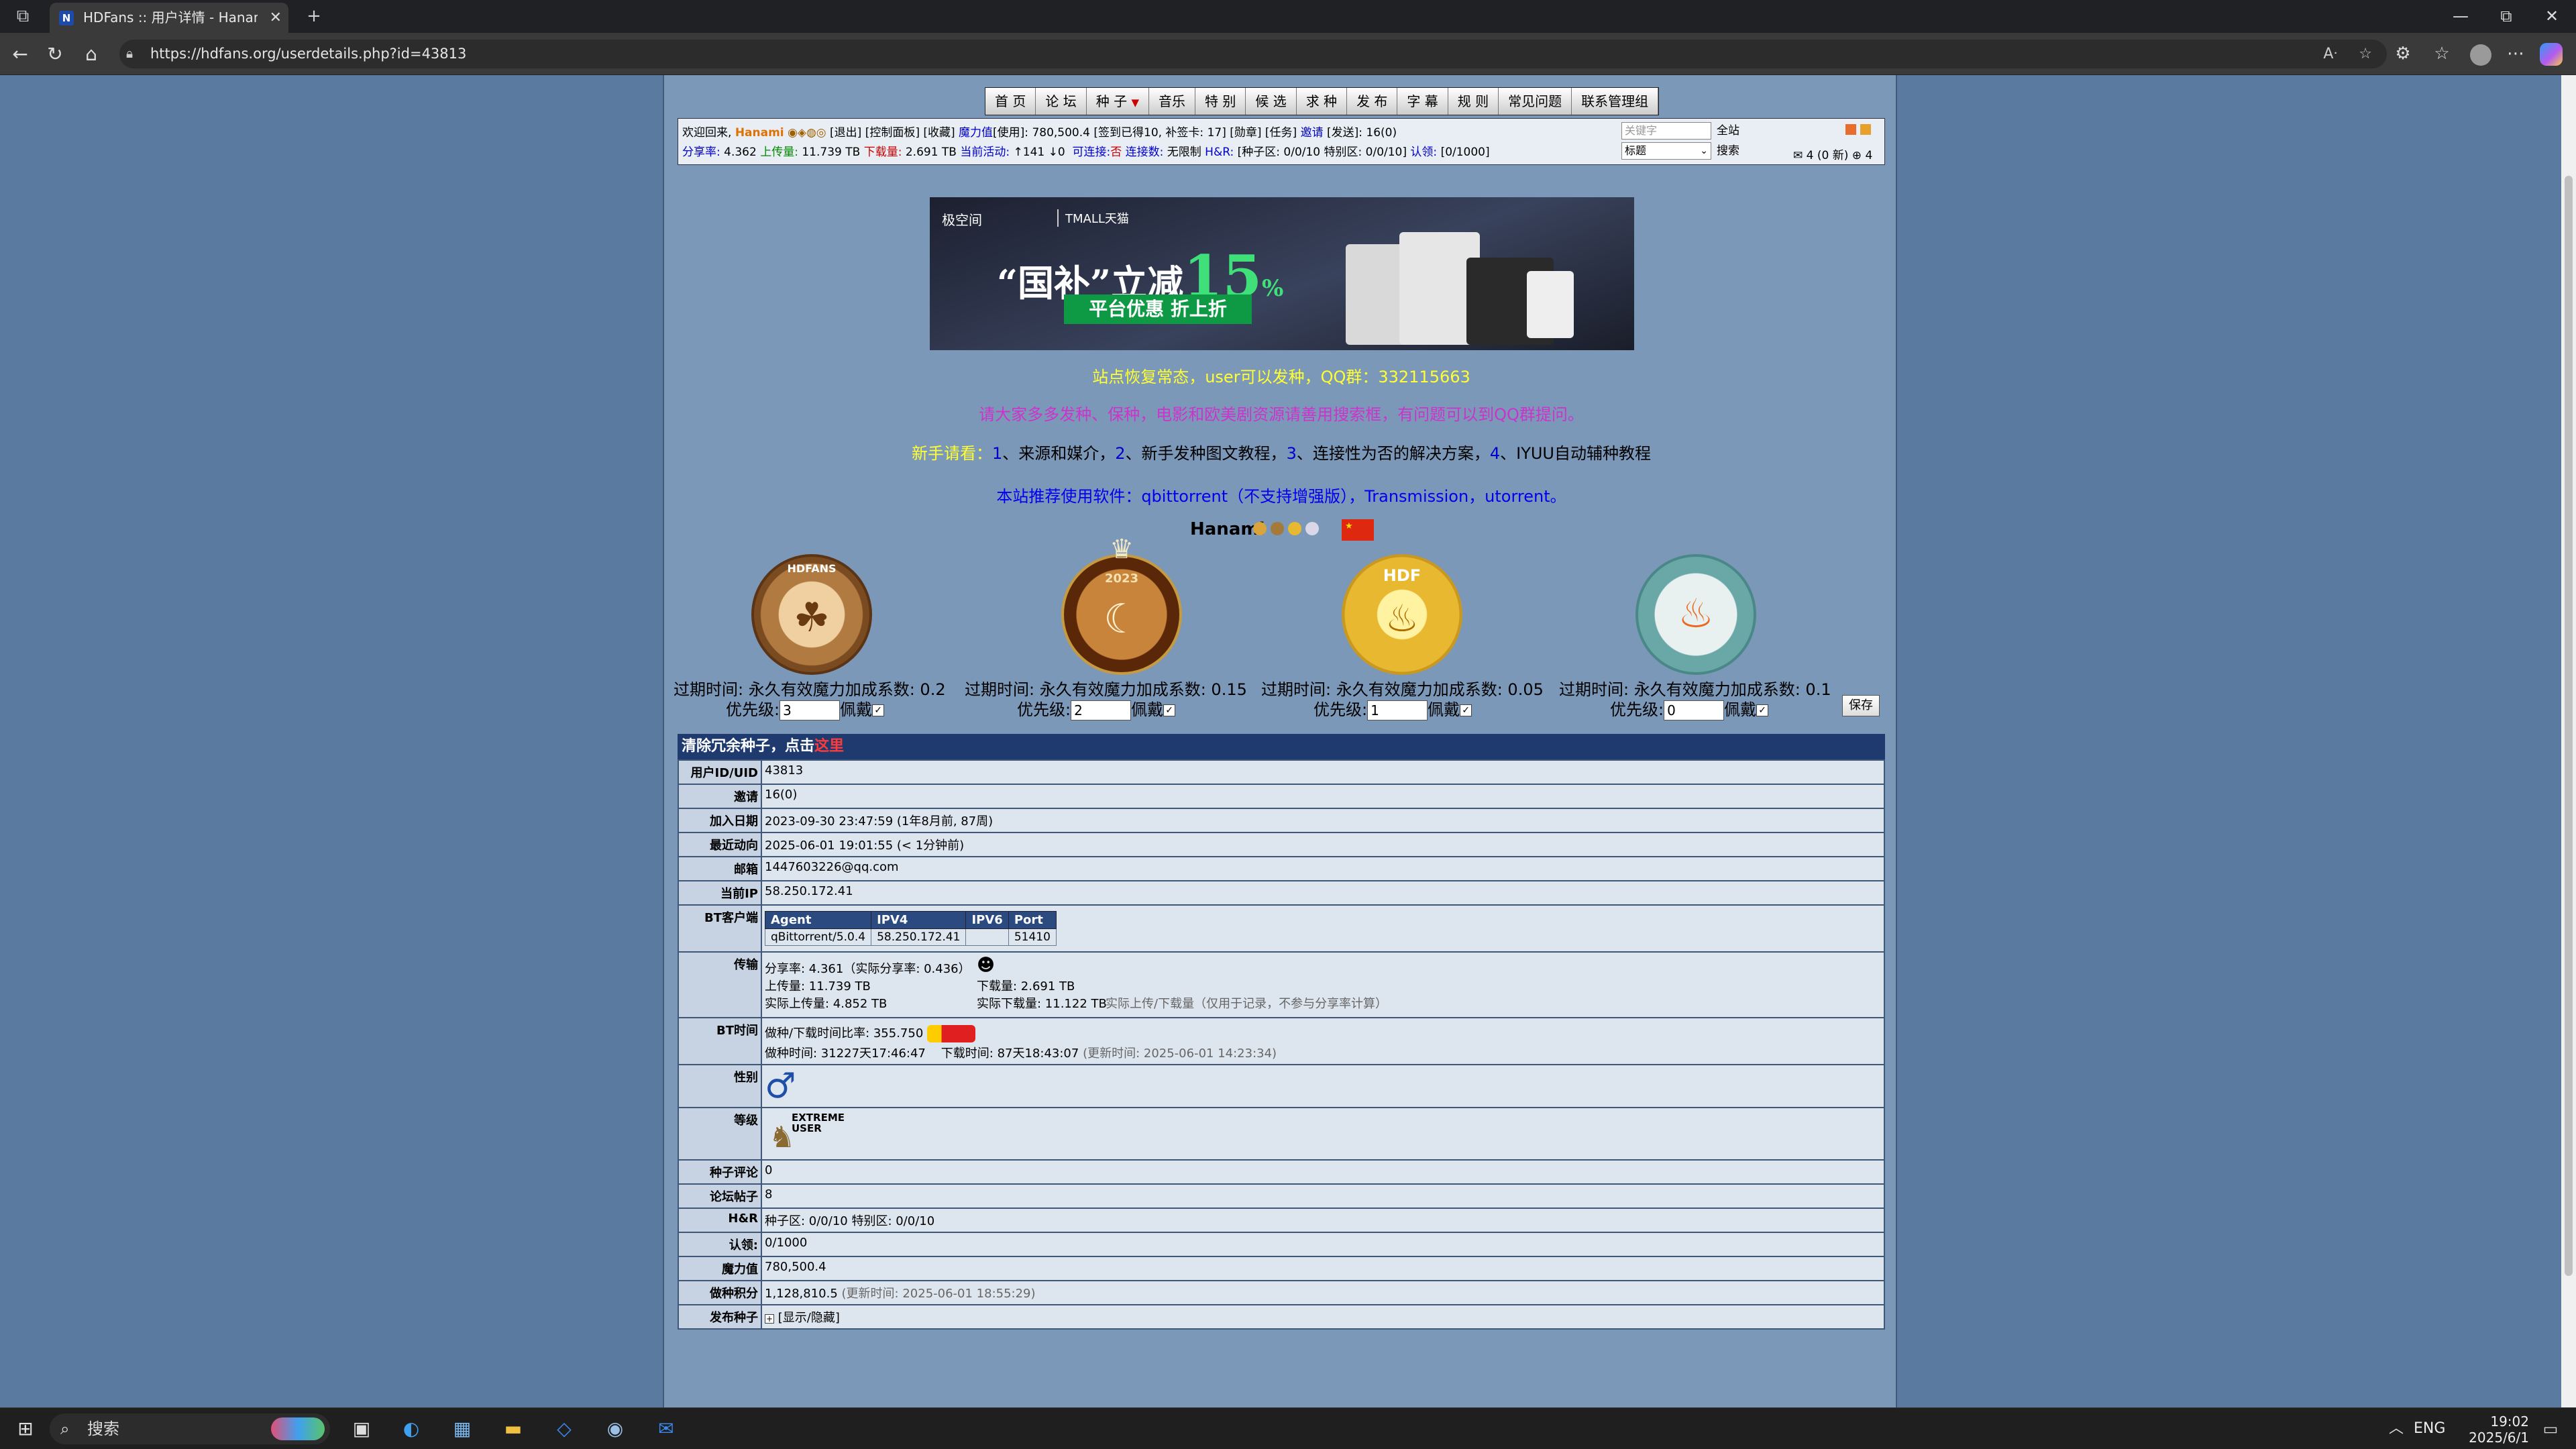 This screenshot has width=2576, height=1449. What do you see at coordinates (564, 1428) in the screenshot?
I see `vscode-icon: ◇` at bounding box center [564, 1428].